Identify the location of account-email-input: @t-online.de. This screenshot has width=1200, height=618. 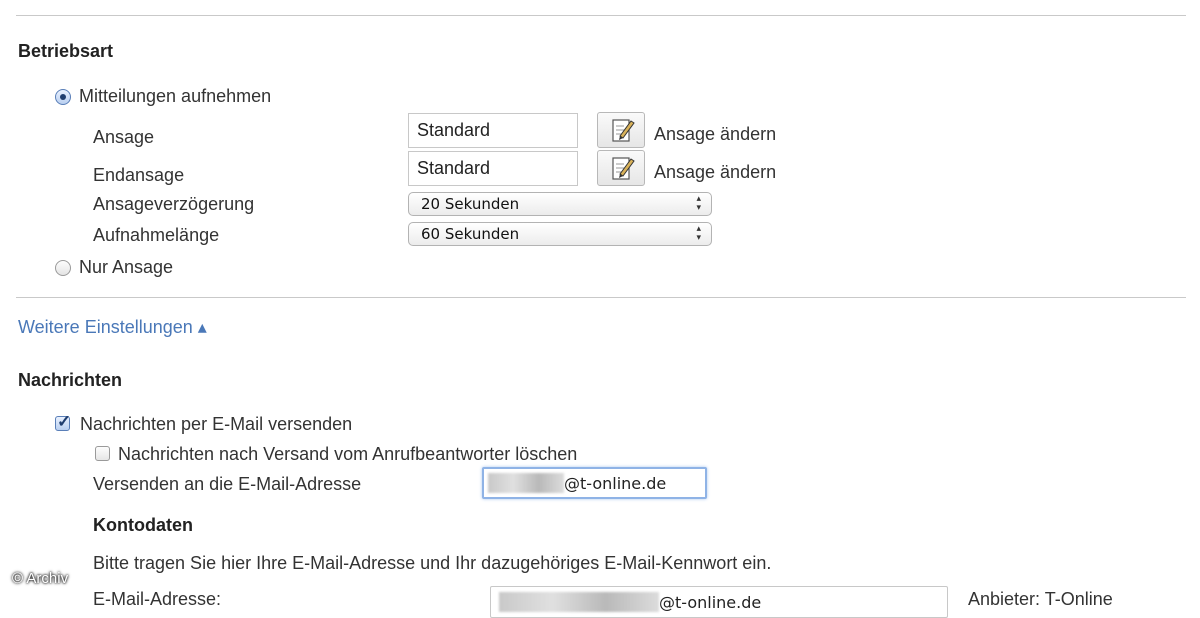
(719, 602).